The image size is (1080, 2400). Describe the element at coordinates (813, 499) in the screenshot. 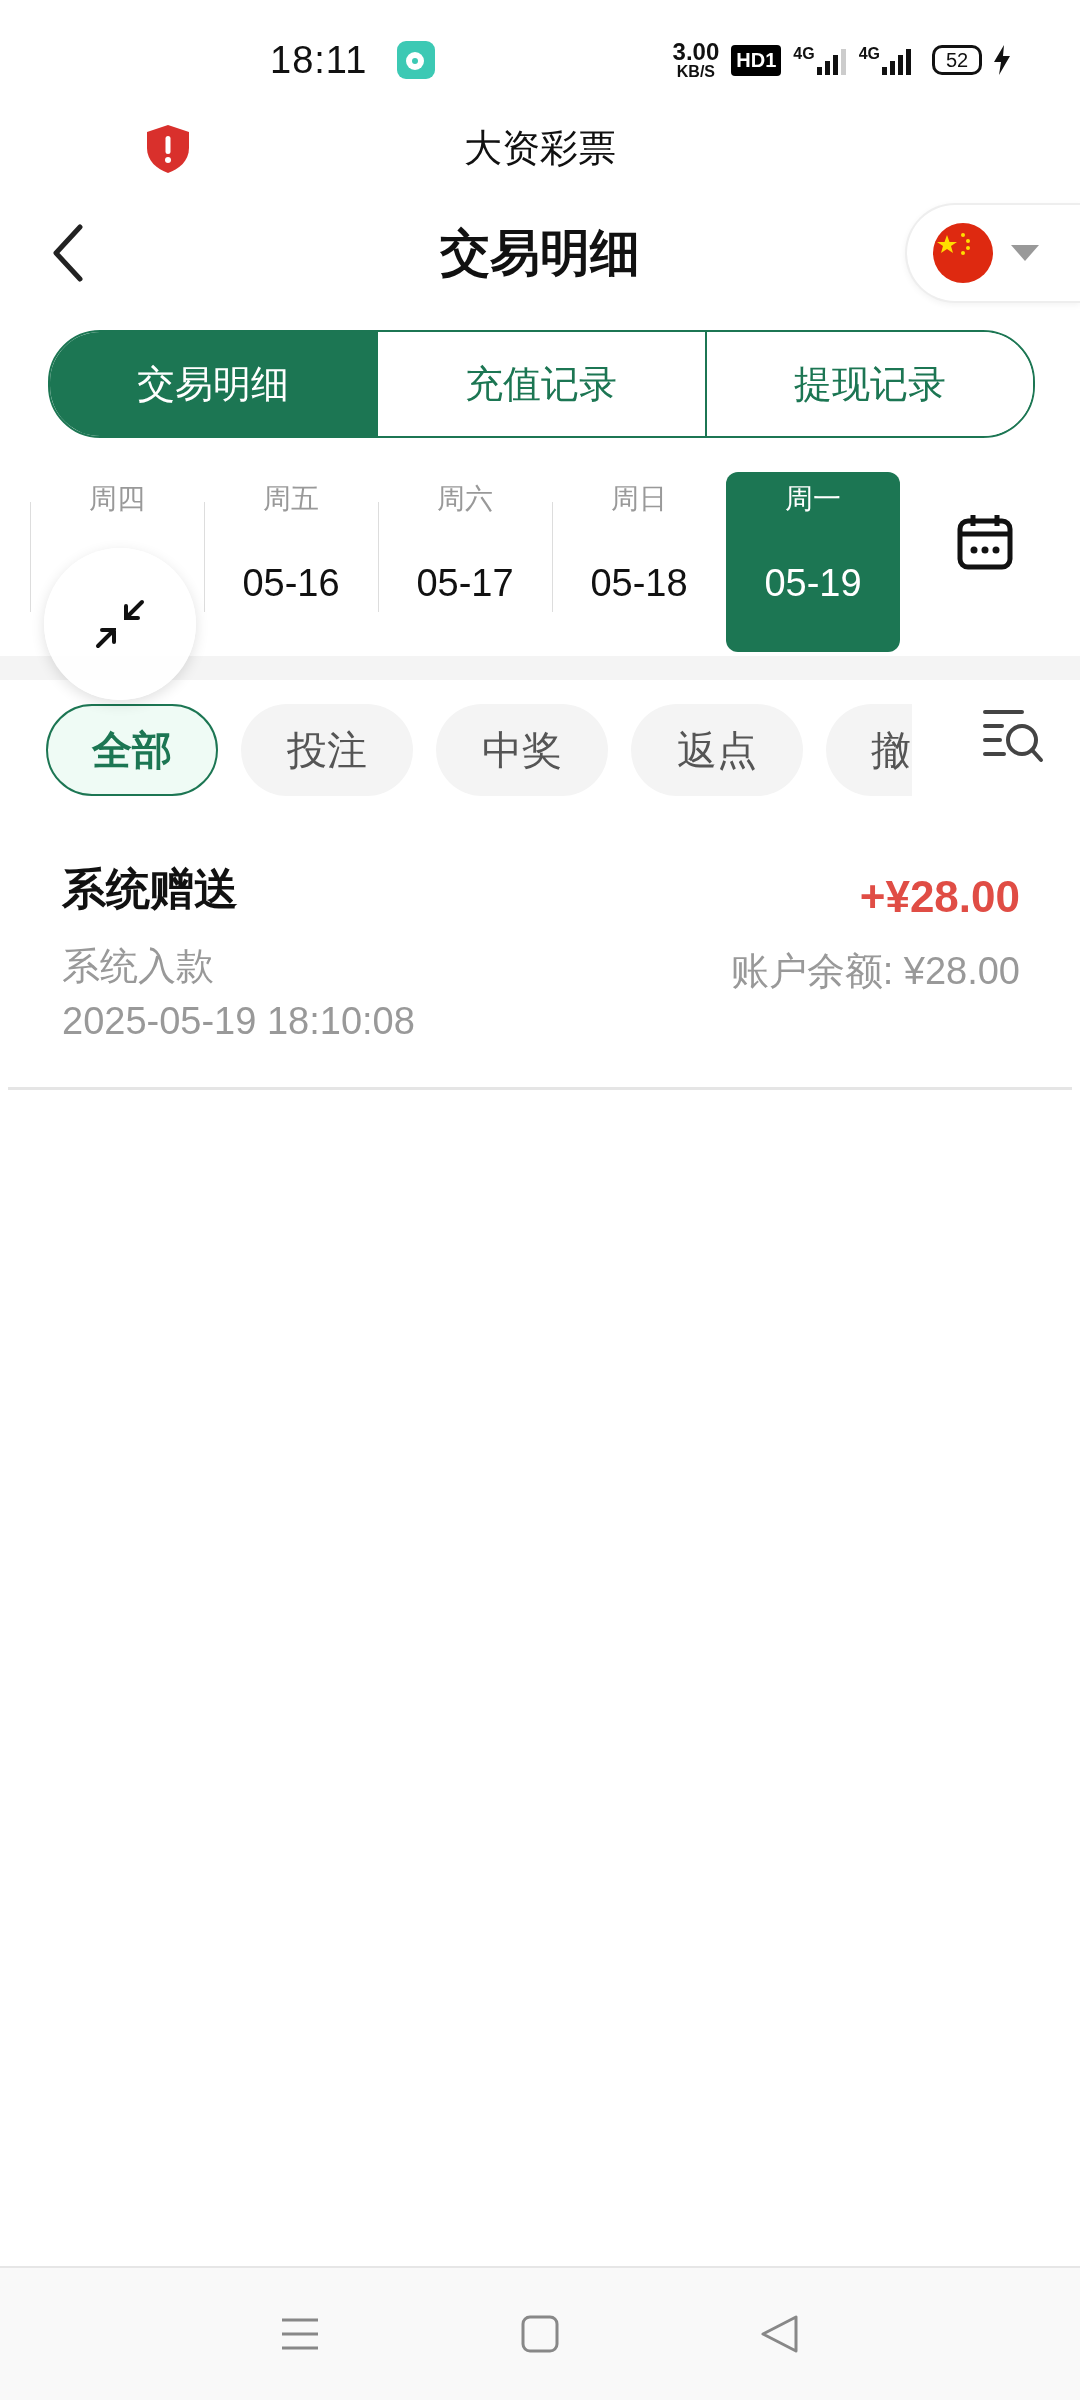

I see `weekday-label: 周一` at that location.